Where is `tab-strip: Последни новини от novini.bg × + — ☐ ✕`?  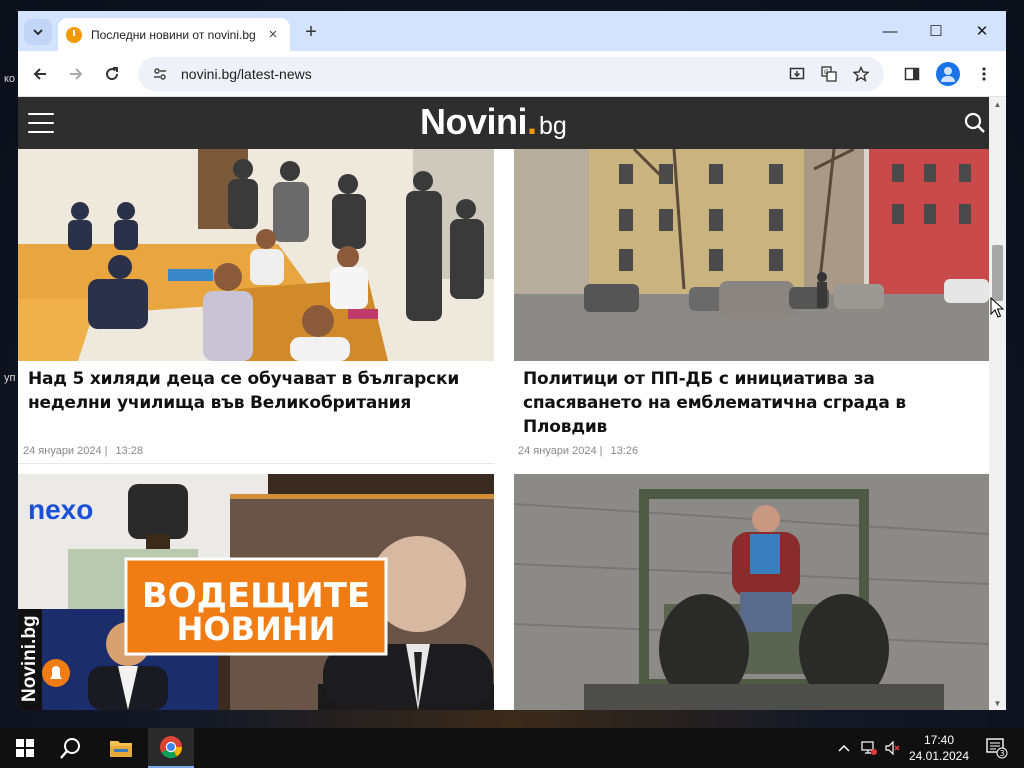
tab-strip: Последни новини от novini.bg × + — ☐ ✕ is located at coordinates (512, 31).